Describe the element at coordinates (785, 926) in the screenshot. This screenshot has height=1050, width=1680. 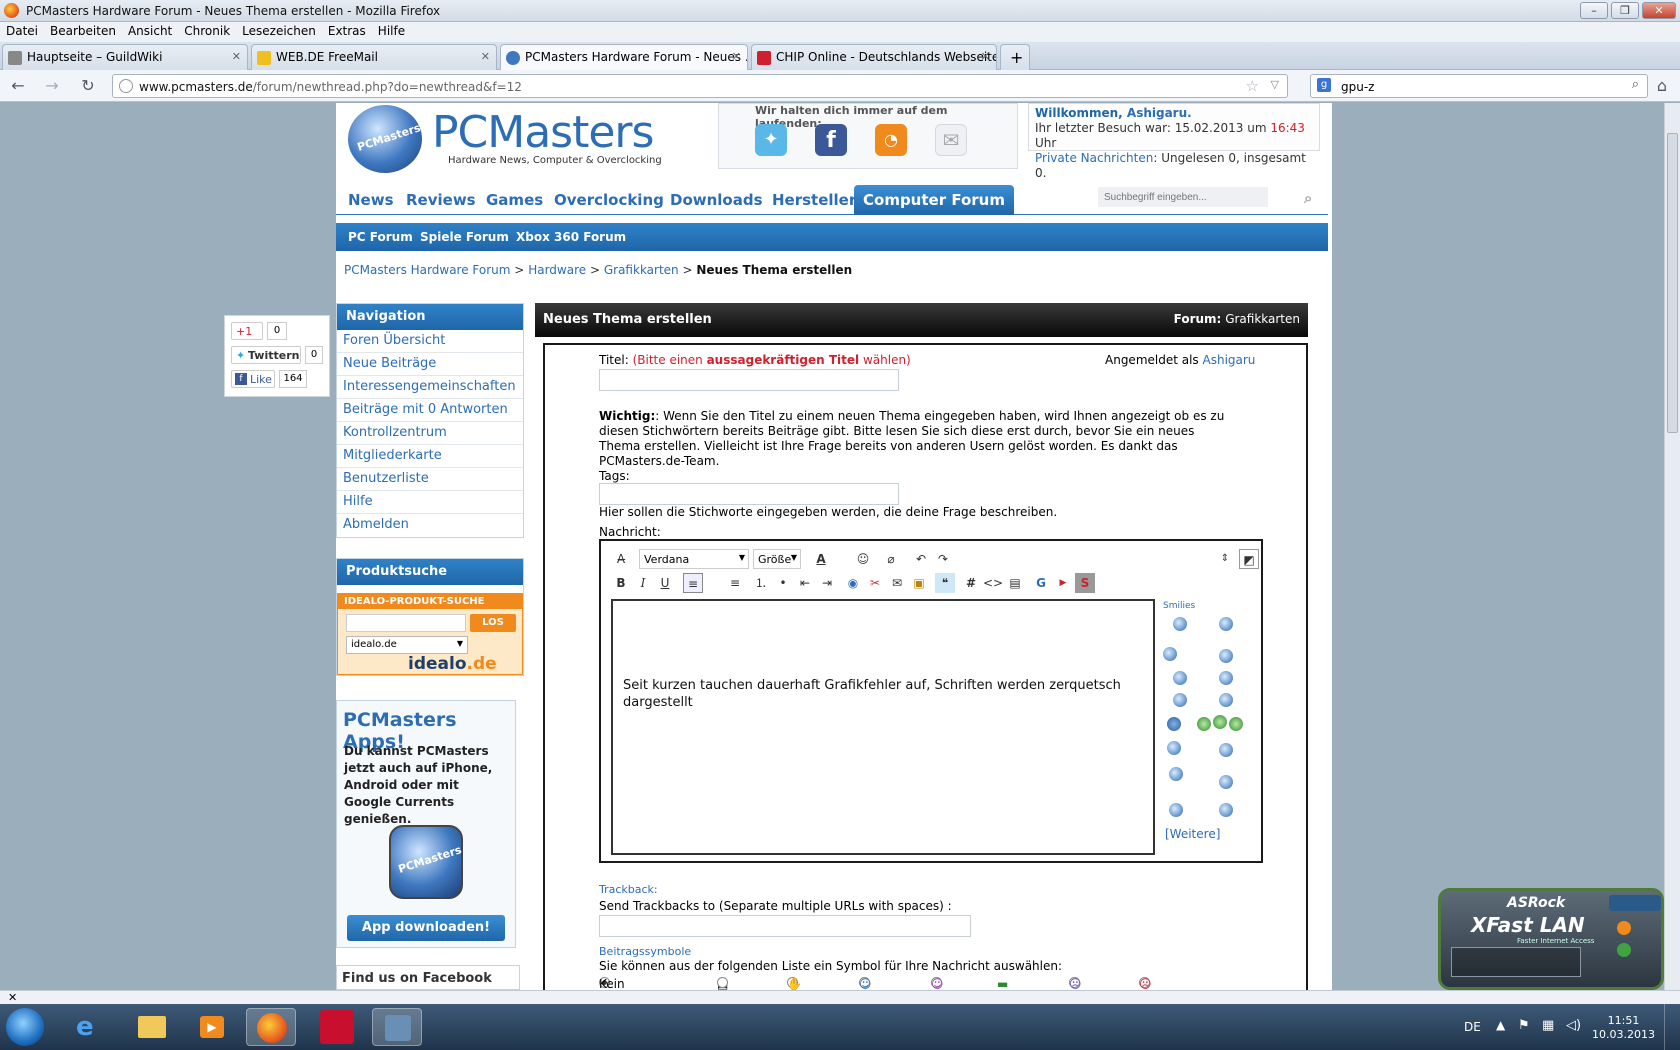
I see `trackback-input` at that location.